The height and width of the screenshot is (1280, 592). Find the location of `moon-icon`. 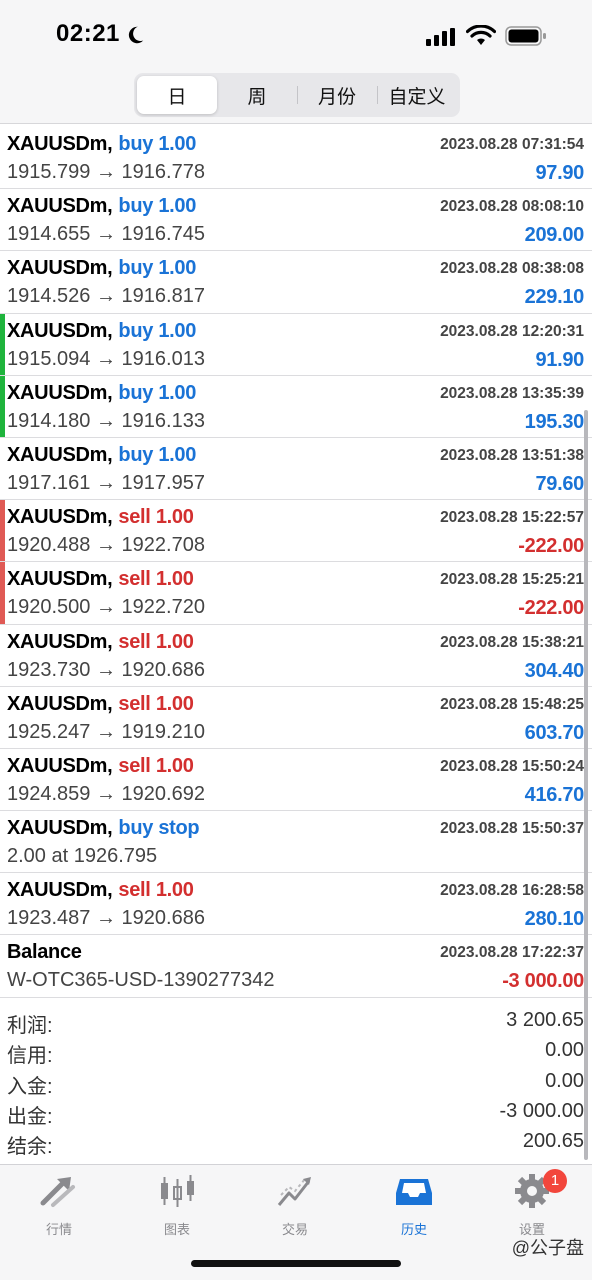

moon-icon is located at coordinates (136, 35).